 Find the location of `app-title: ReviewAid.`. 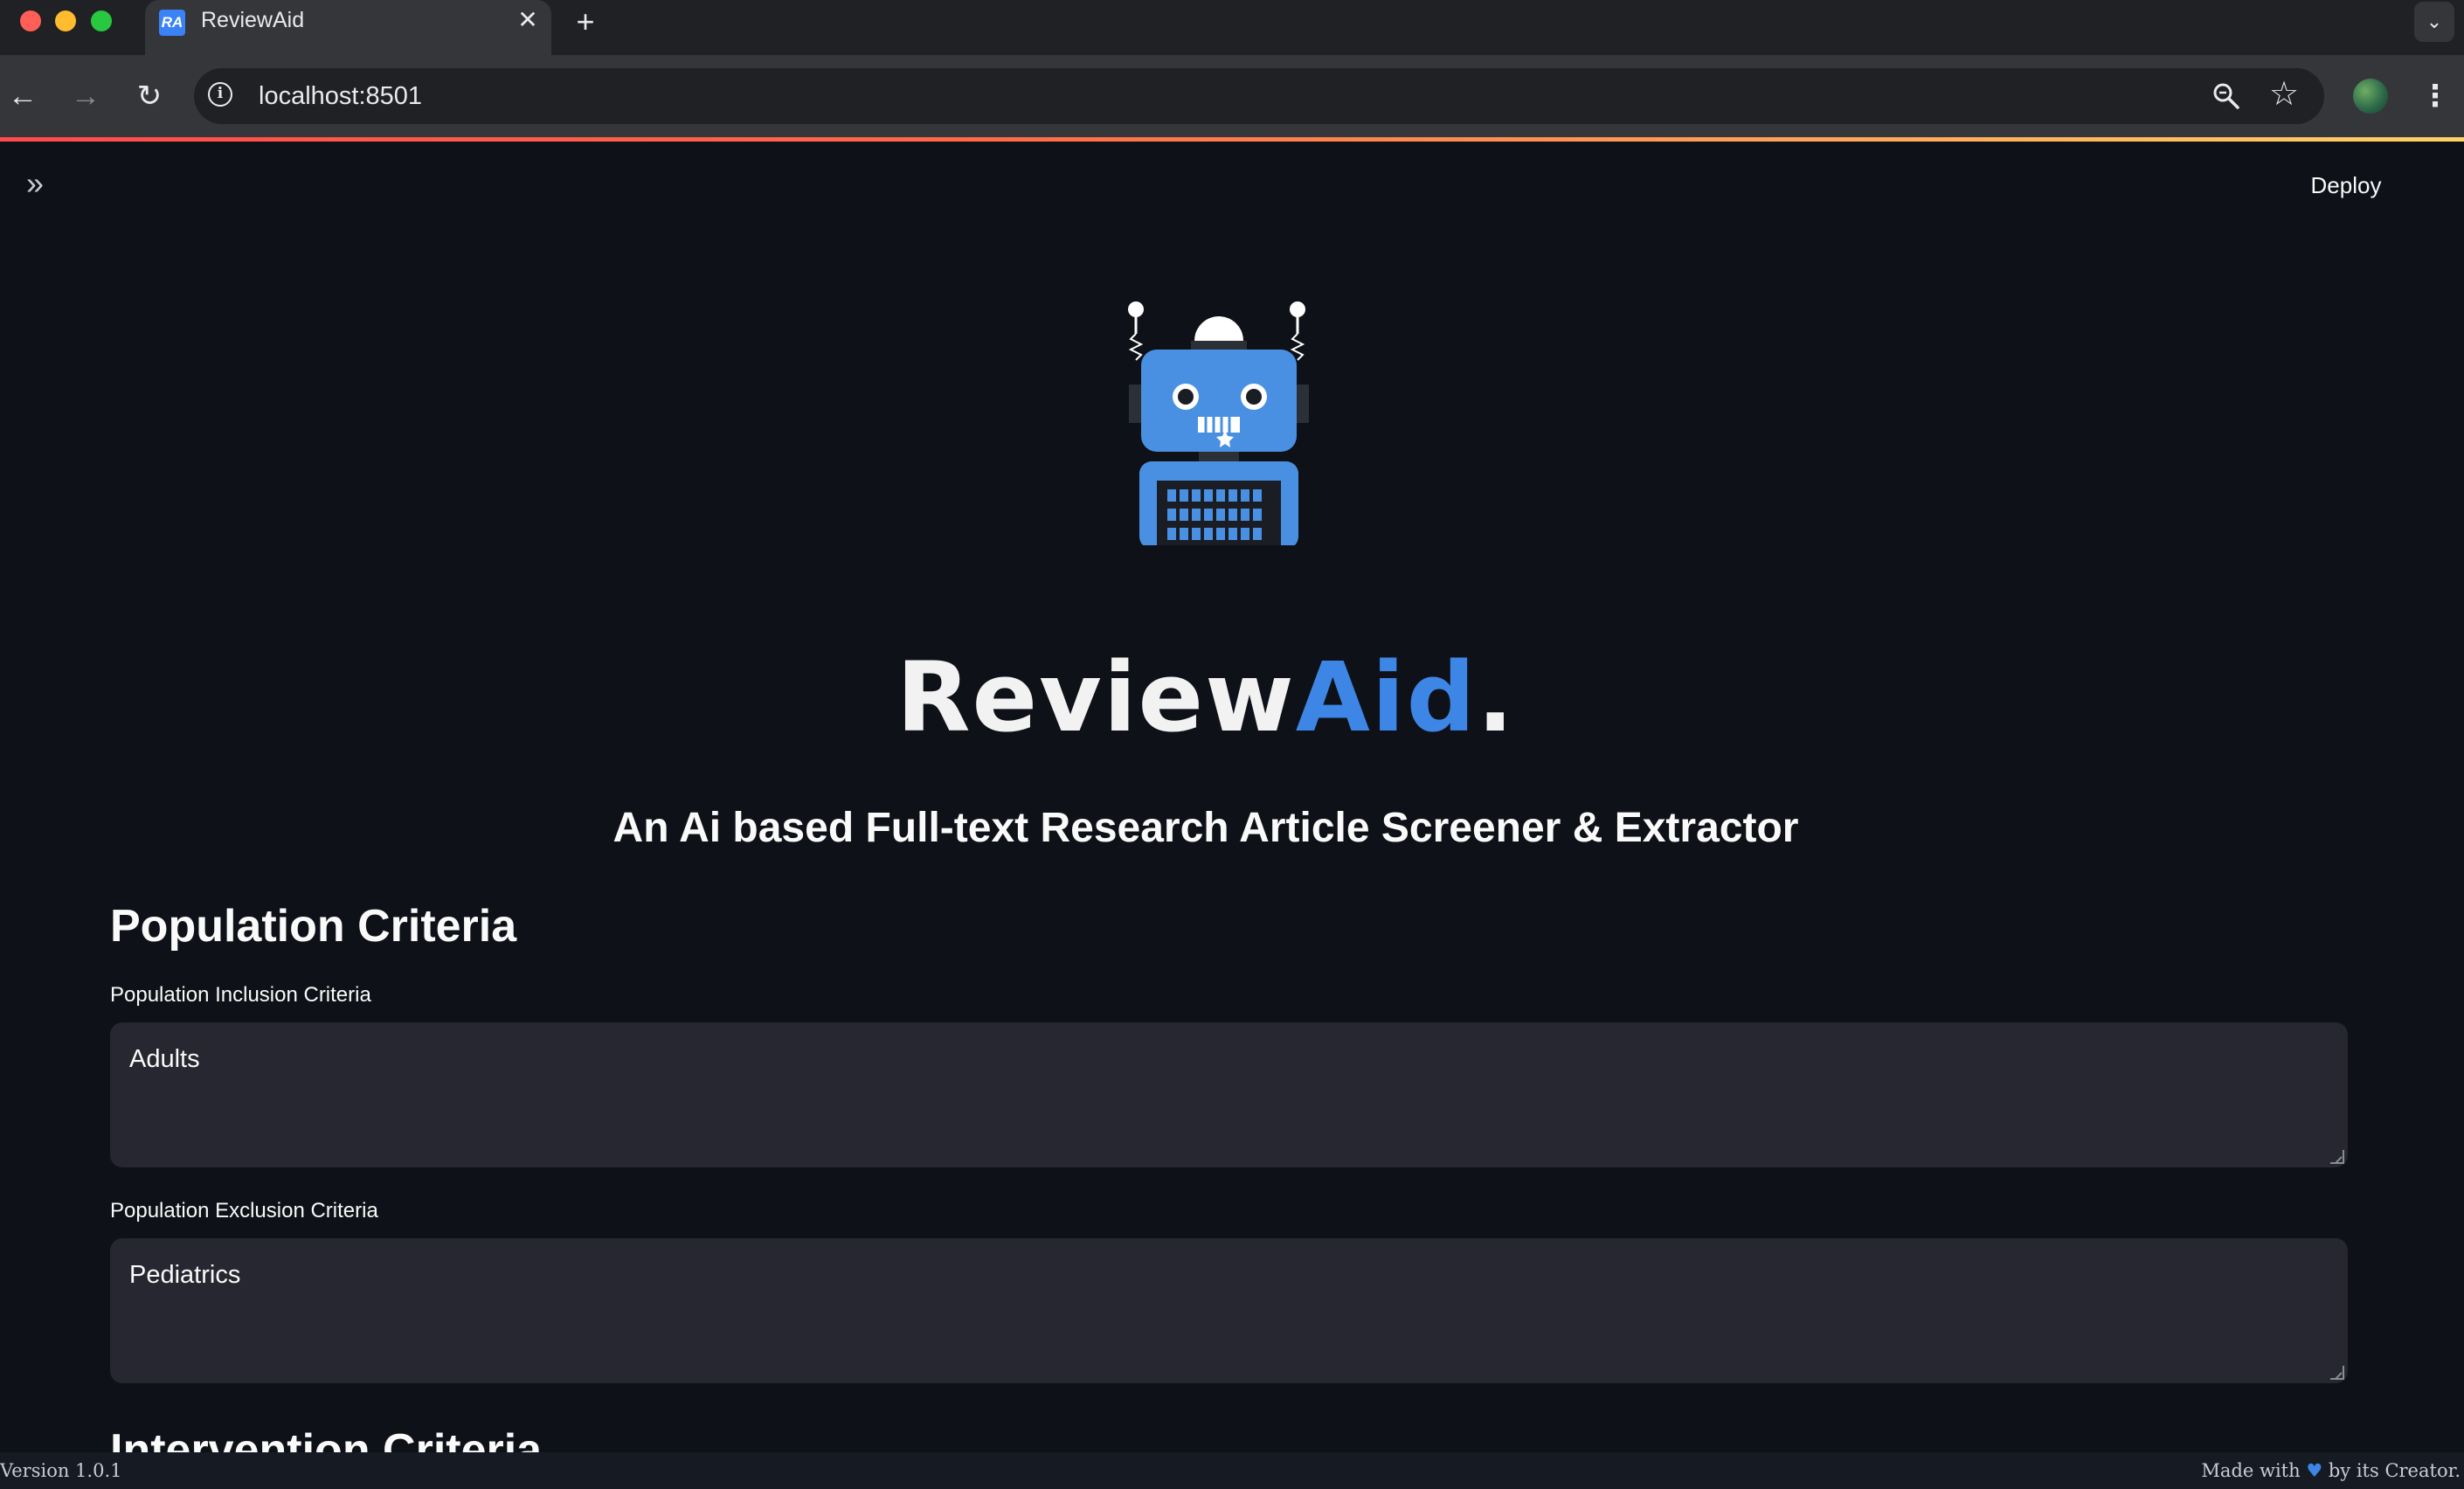

app-title: ReviewAid. is located at coordinates (1206, 697).